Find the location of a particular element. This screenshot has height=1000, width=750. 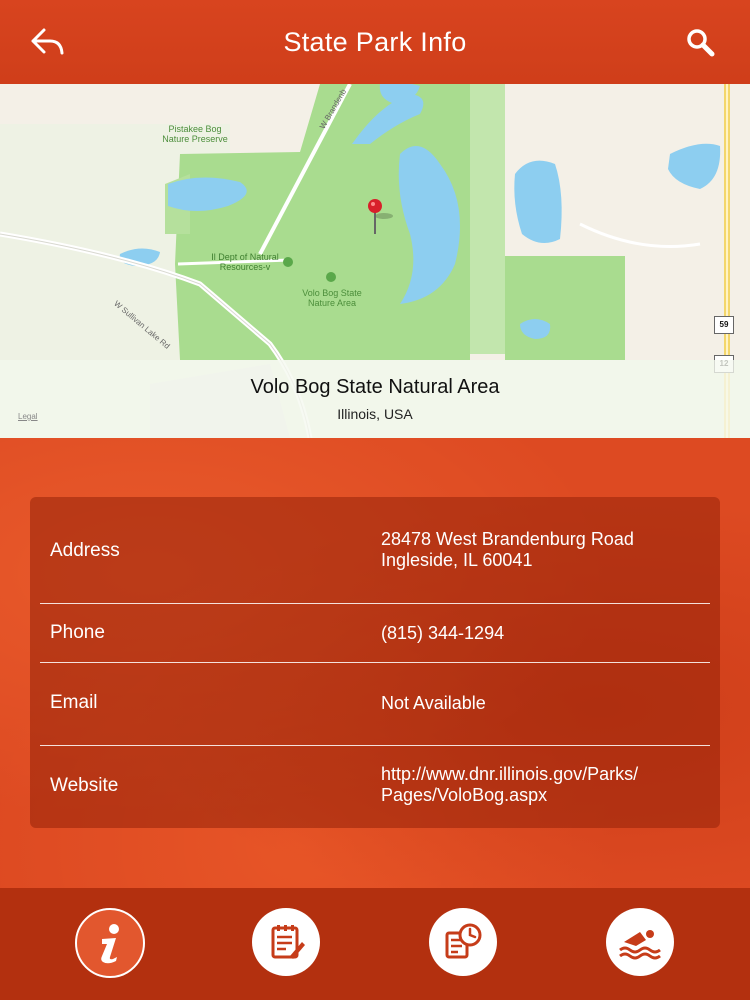

tab-activities is located at coordinates (640, 942).